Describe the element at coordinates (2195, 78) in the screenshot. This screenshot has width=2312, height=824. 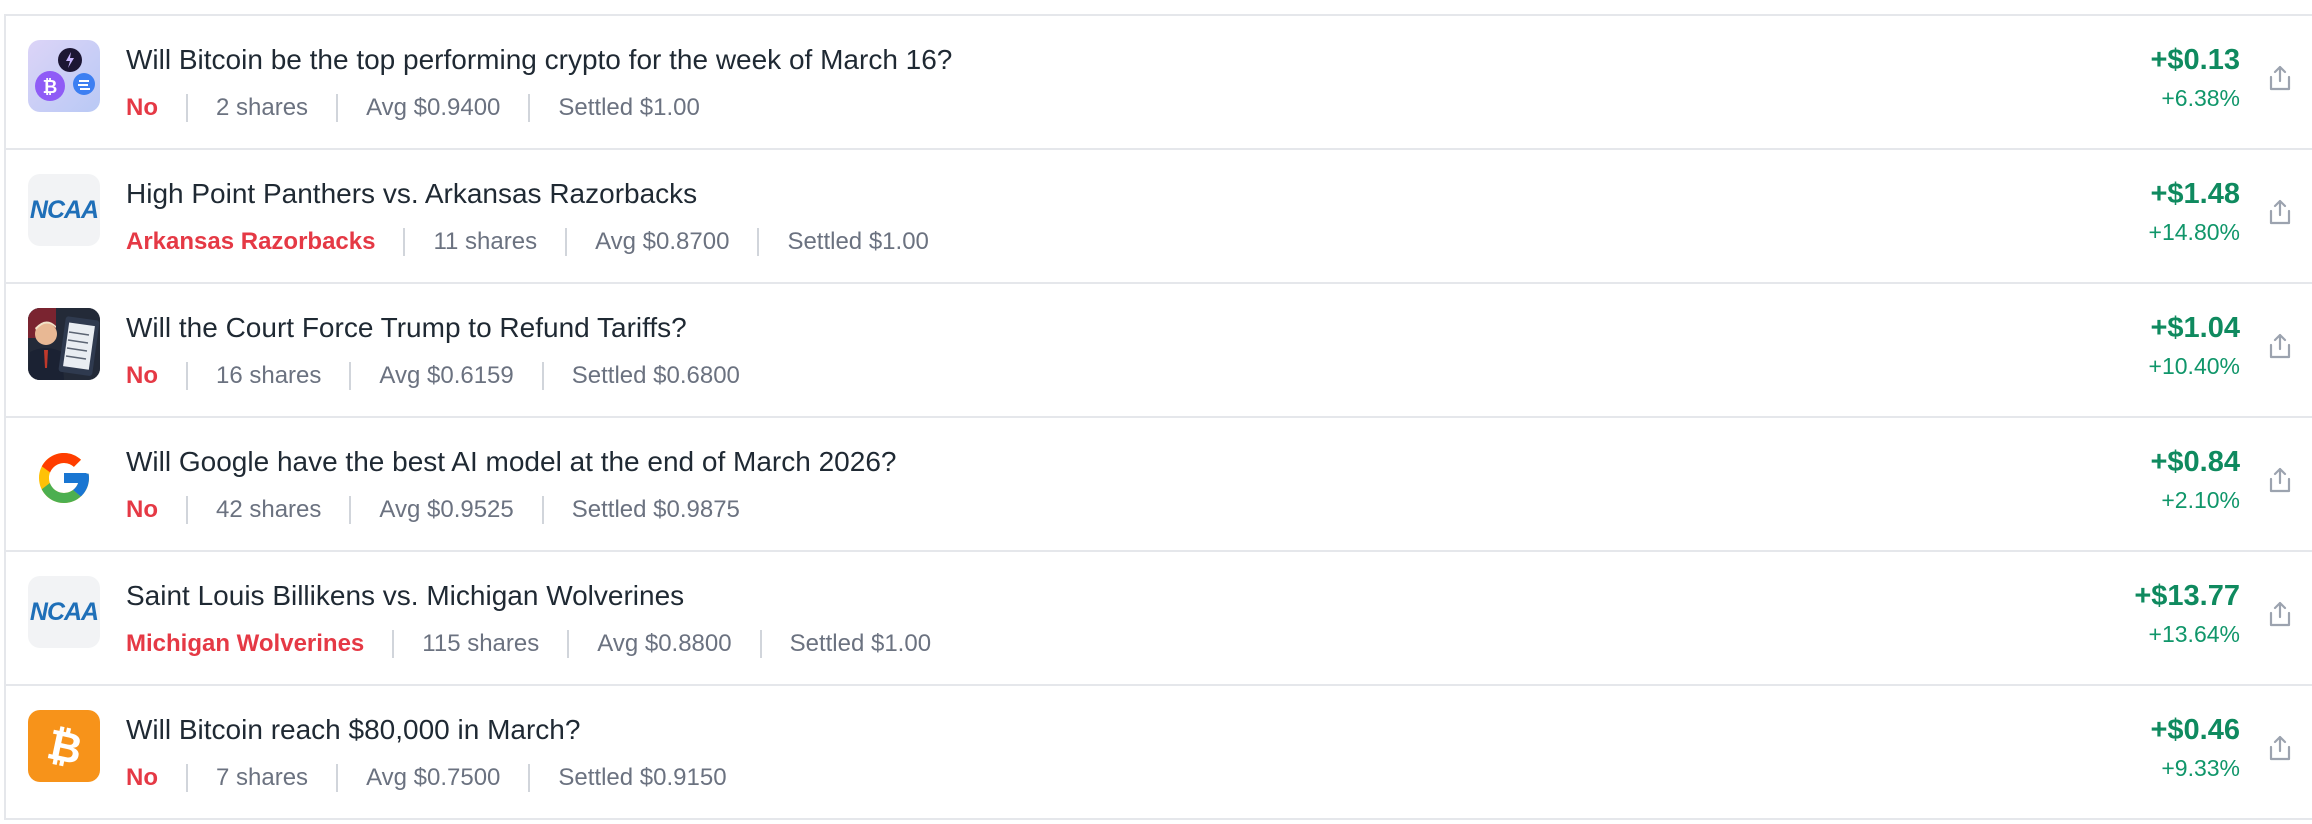
I see `pnl-block: +$0.13 +6.38%` at that location.